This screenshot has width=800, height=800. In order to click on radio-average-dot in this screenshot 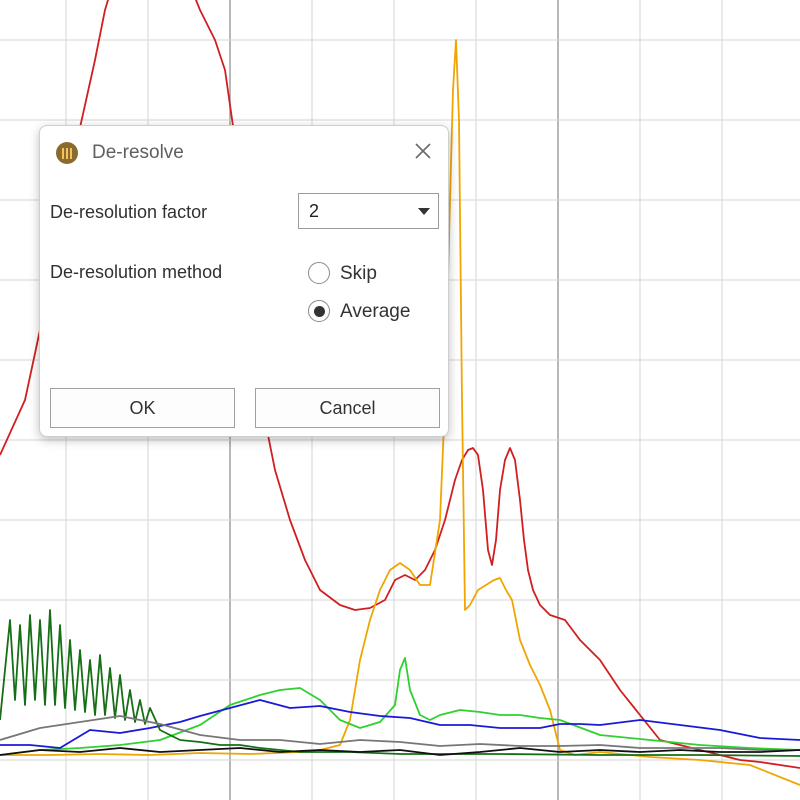, I will do `click(319, 311)`.